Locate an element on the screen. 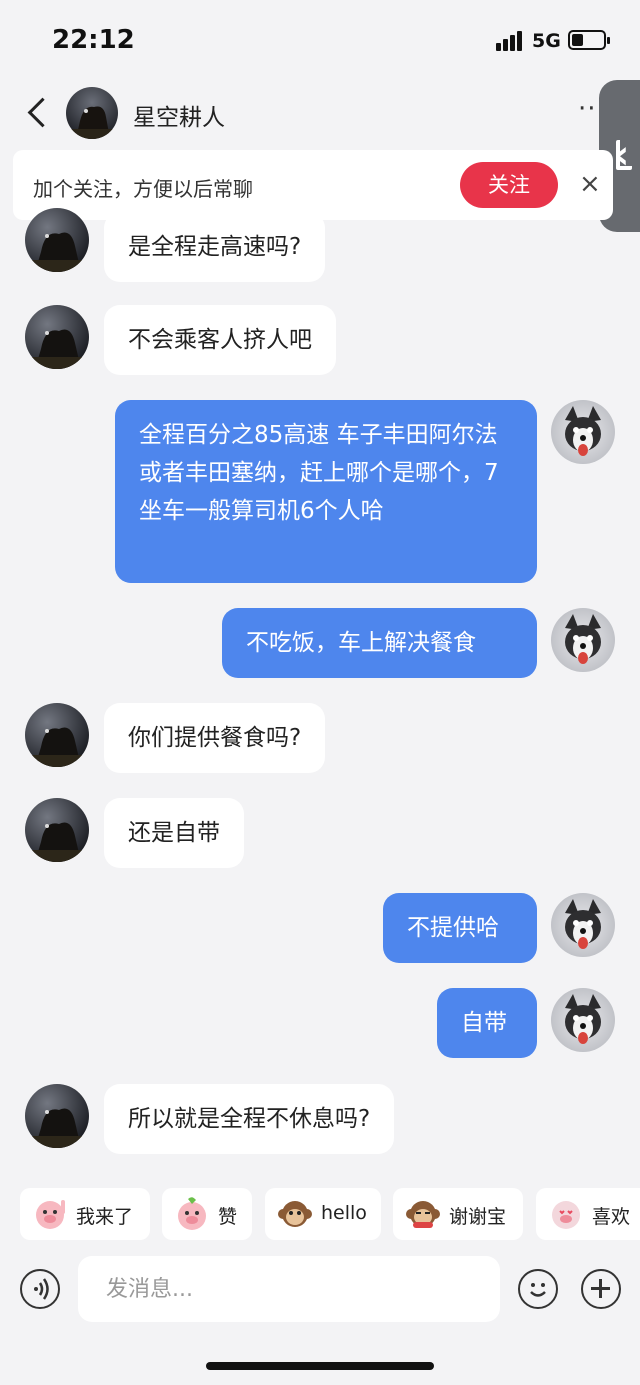  reaction-chip: 喜欢 is located at coordinates (588, 1214).